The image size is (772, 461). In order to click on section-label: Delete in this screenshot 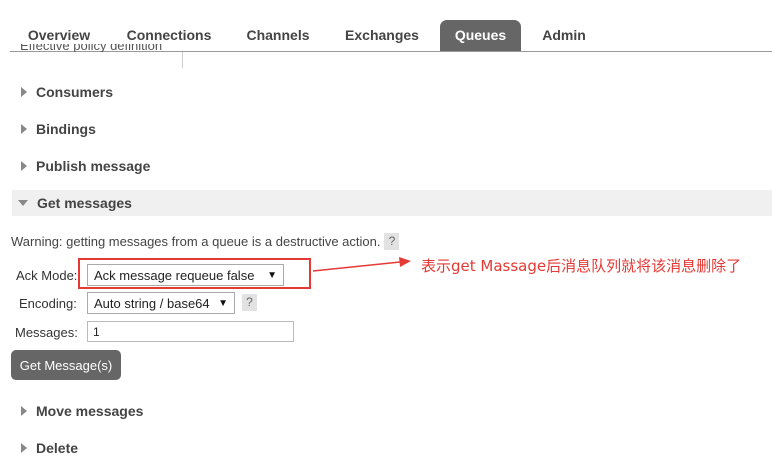, I will do `click(57, 448)`.